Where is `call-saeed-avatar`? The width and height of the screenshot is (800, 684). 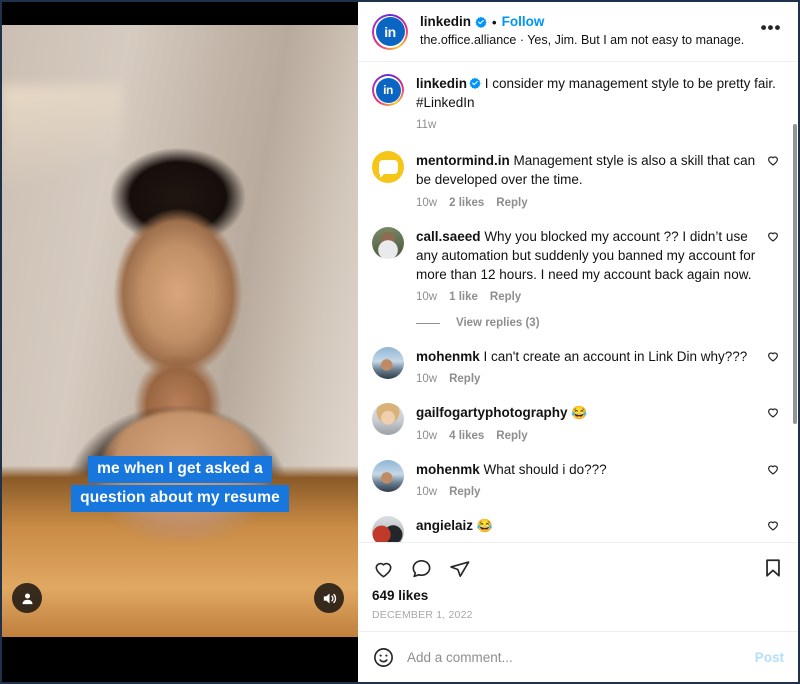 call-saeed-avatar is located at coordinates (388, 242).